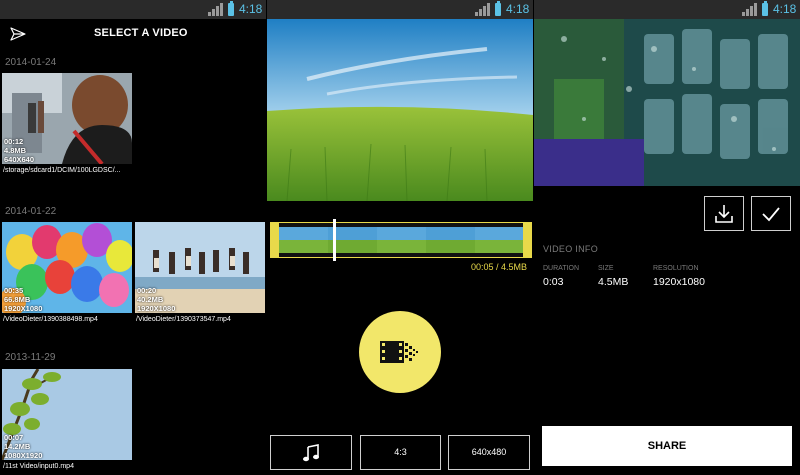  I want to click on trim-timeline, so click(401, 240).